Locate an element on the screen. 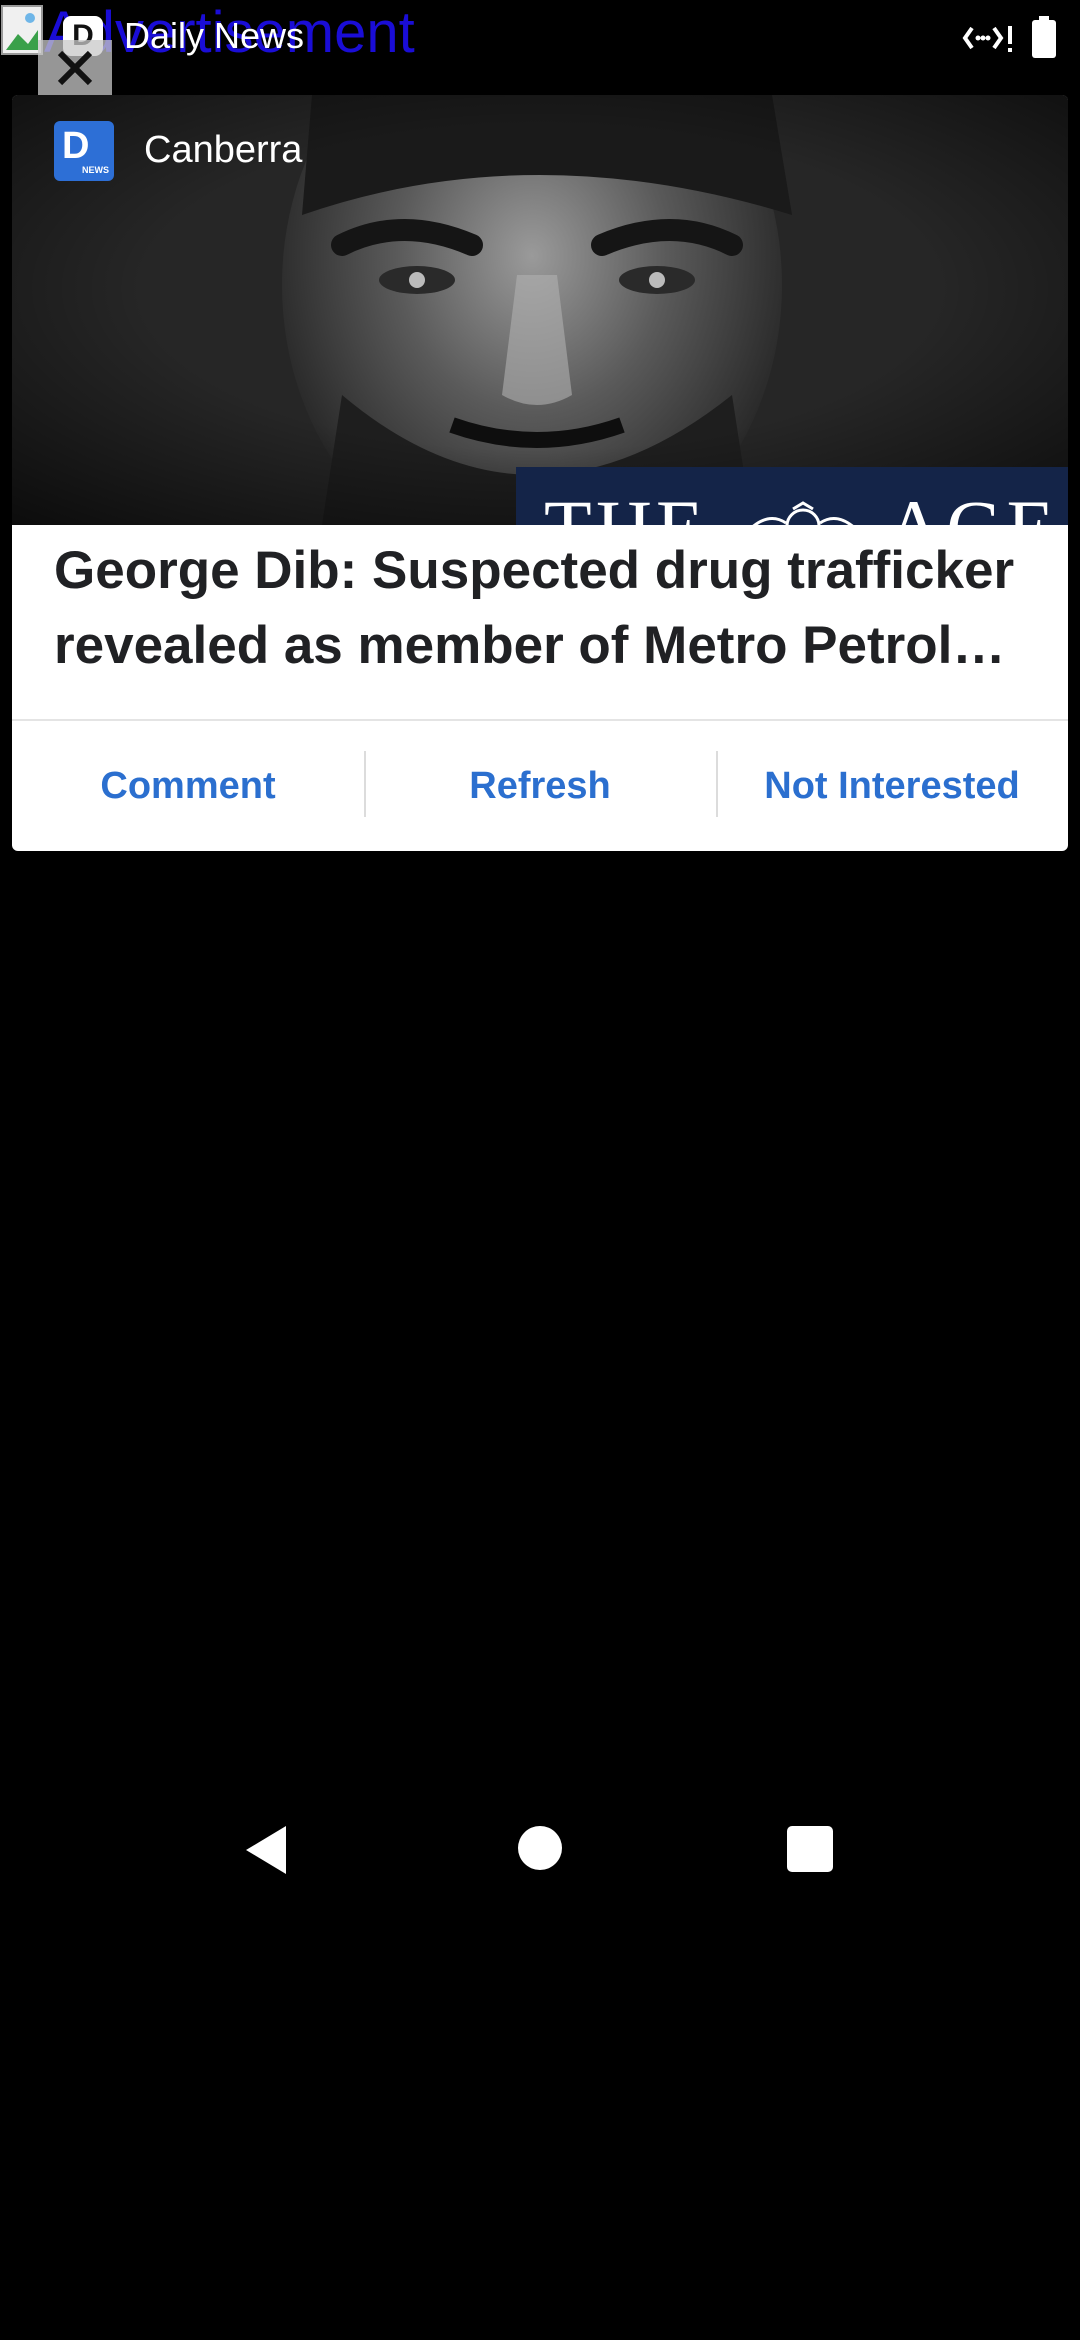 Image resolution: width=1080 pixels, height=2340 pixels. source-icon-letter: D is located at coordinates (76, 146).